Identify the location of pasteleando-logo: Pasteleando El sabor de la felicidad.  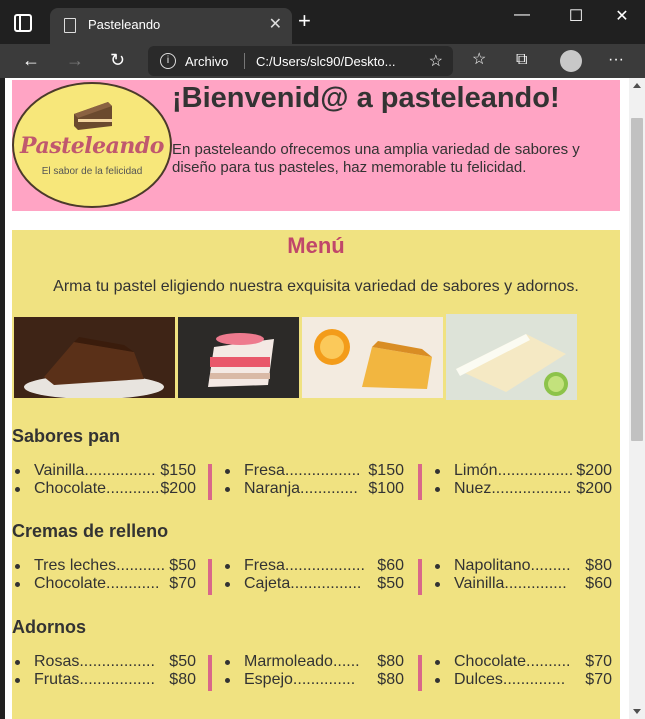
(92, 145).